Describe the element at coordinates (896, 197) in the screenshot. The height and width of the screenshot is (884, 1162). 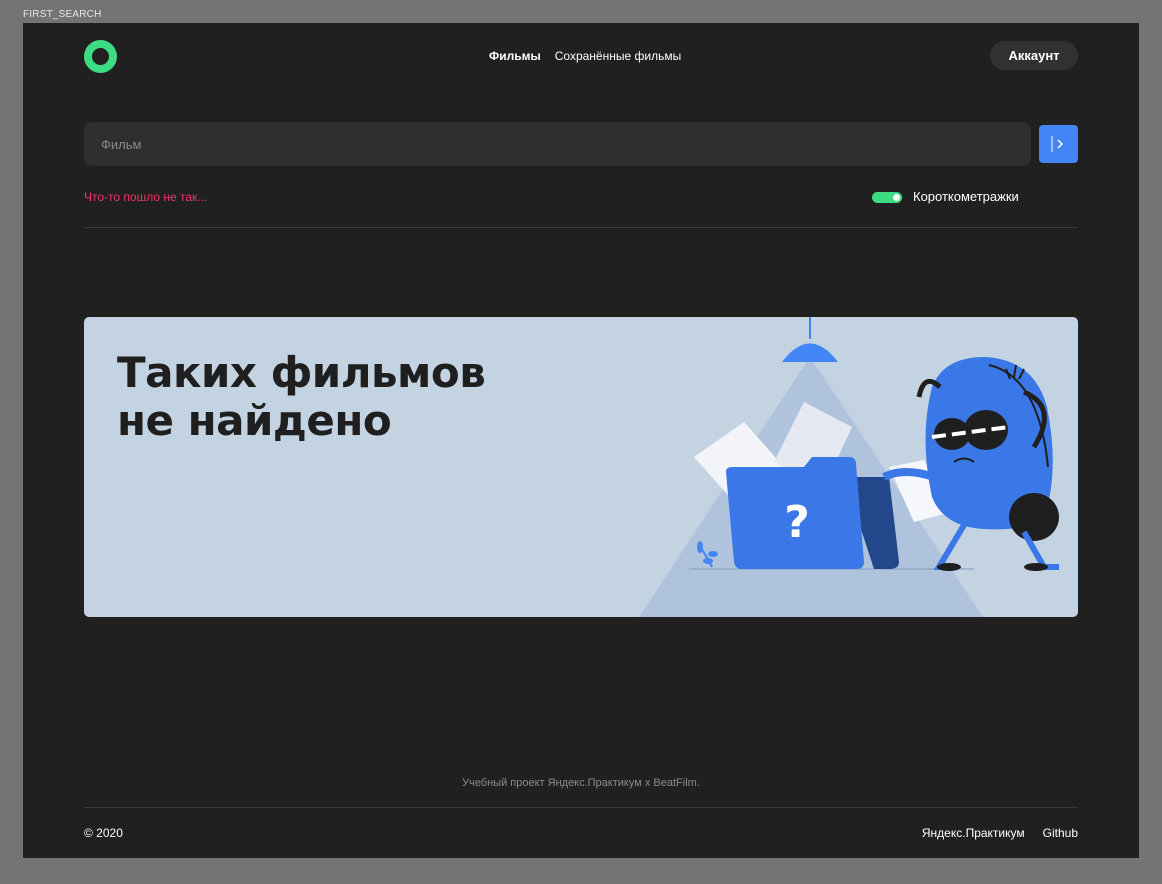
I see `toggle-knob` at that location.